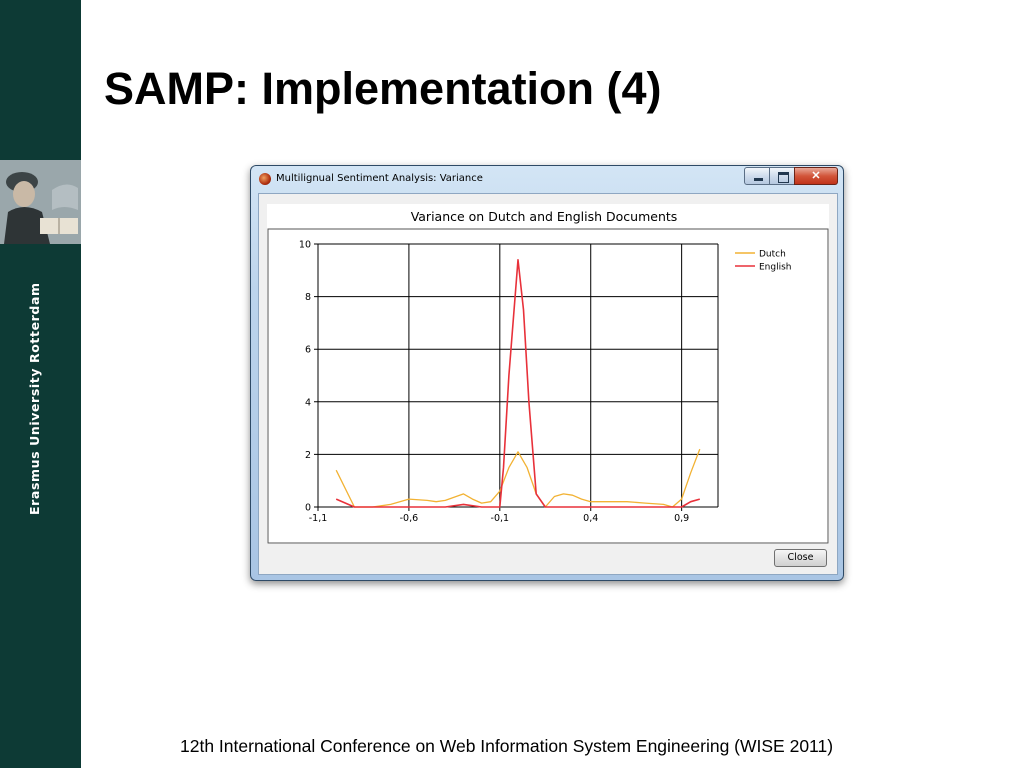  What do you see at coordinates (544, 216) in the screenshot?
I see `chart-title: Variance on Dutch and English Documents` at bounding box center [544, 216].